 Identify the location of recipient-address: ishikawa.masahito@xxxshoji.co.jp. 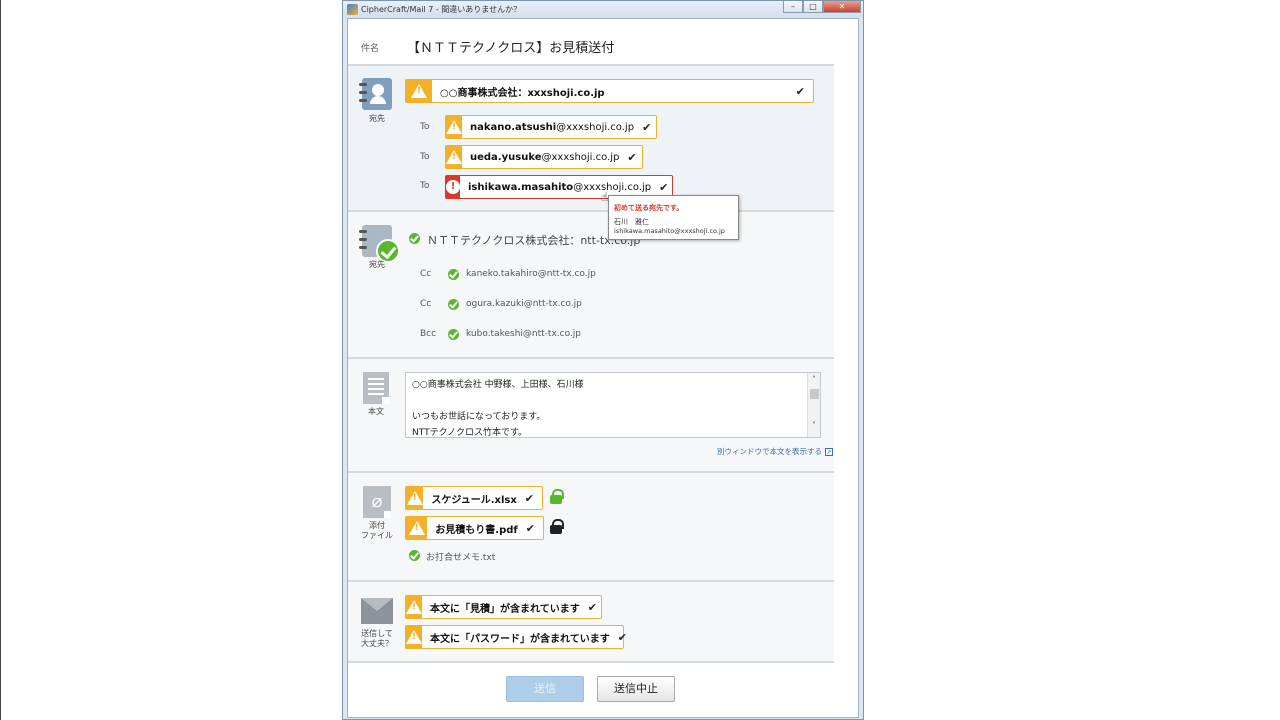
(560, 187).